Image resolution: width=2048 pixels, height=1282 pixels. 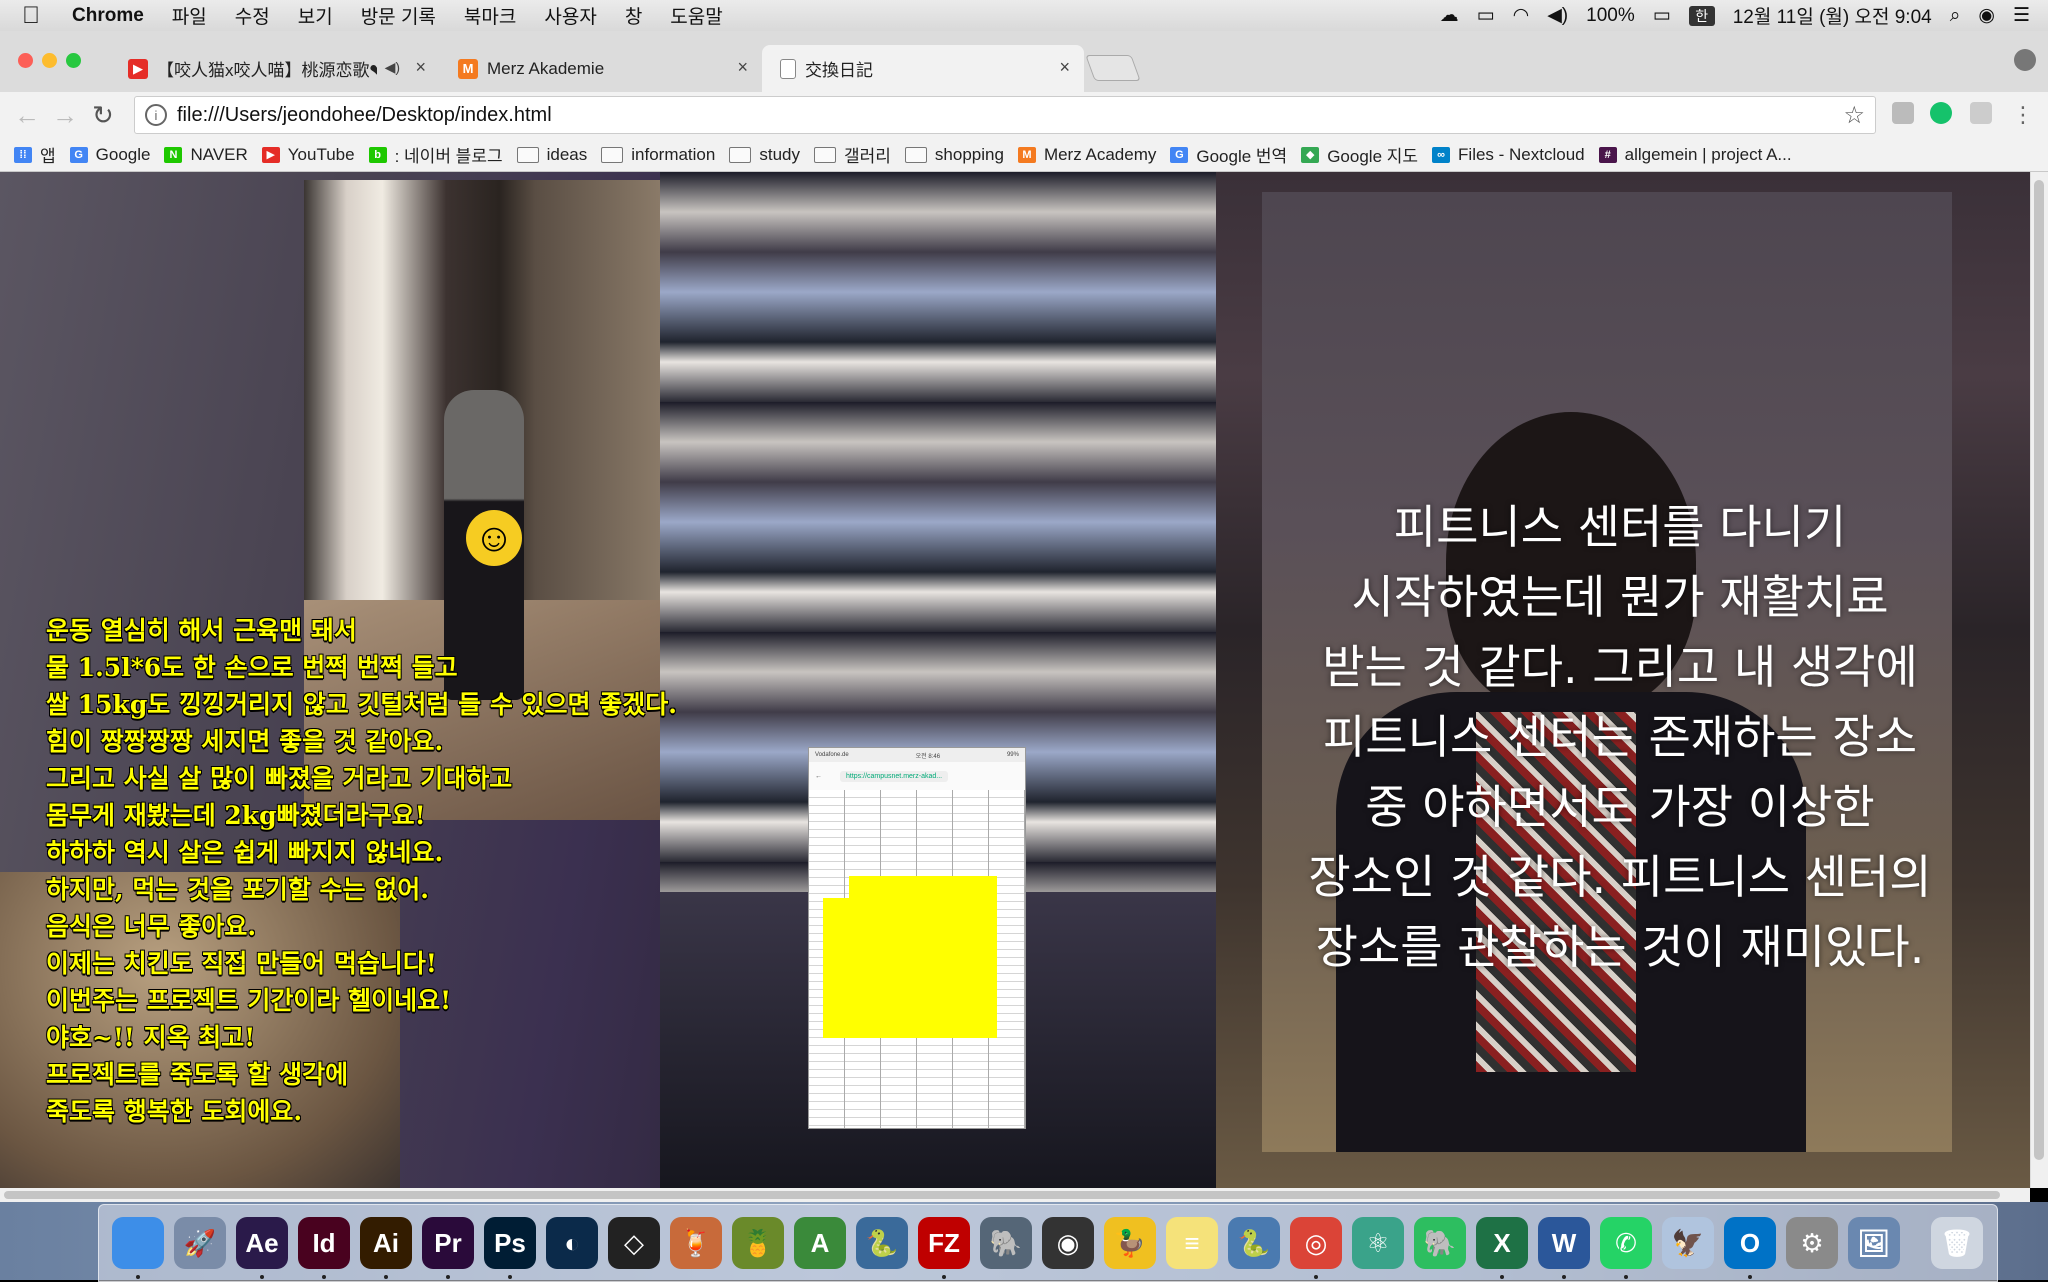 What do you see at coordinates (1192, 1243) in the screenshot?
I see `notes-icon: ≡` at bounding box center [1192, 1243].